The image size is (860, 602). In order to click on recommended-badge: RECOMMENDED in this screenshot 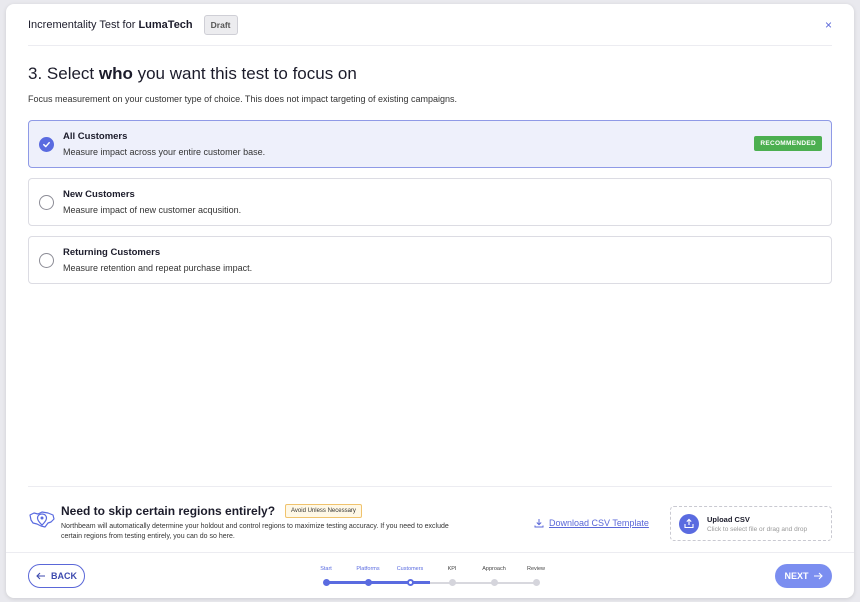, I will do `click(788, 143)`.